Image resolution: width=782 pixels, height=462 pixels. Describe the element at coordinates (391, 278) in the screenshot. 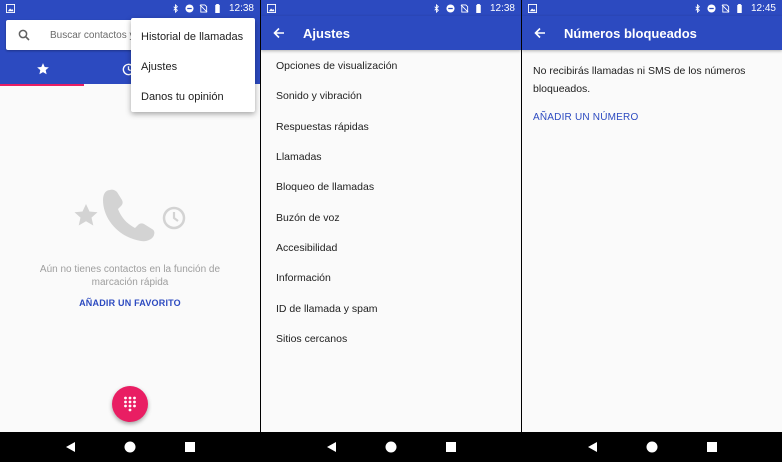

I see `settings-item-information: Información` at that location.